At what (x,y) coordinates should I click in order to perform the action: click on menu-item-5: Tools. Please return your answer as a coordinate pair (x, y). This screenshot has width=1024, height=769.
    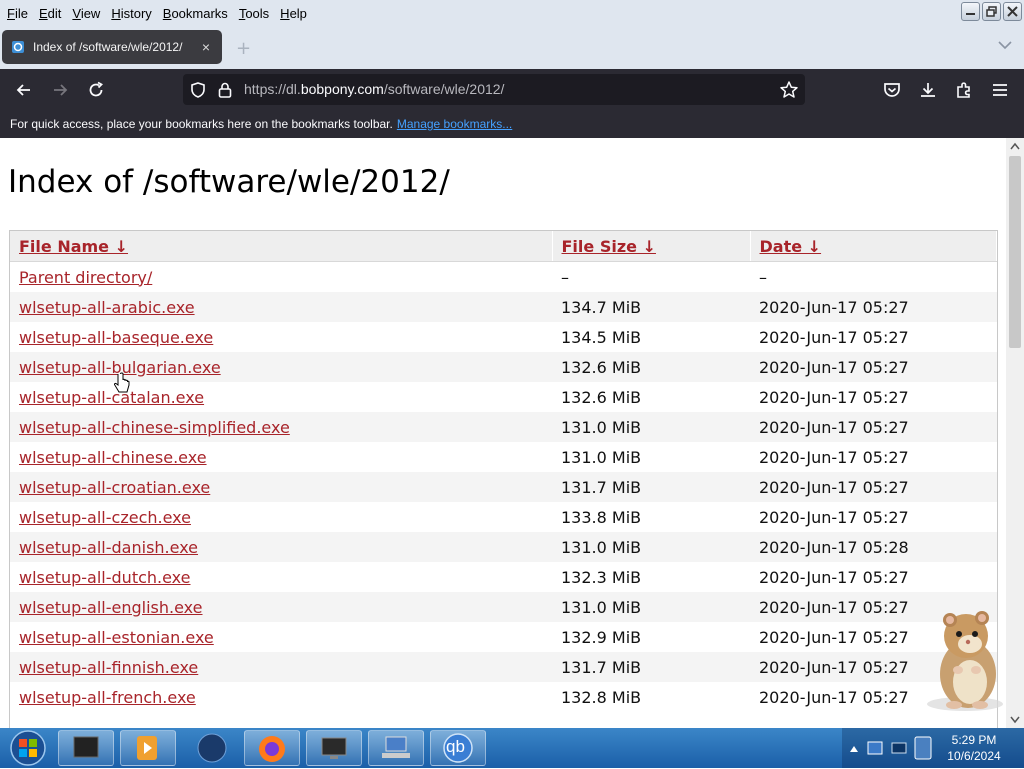
    Looking at the image, I should click on (254, 13).